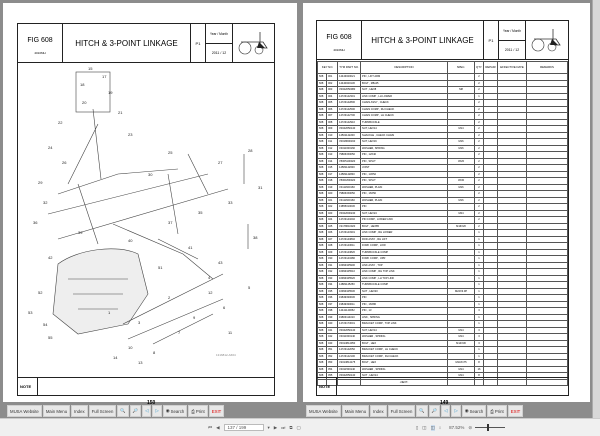 Image resolution: width=600 pixels, height=436 pixels. Describe the element at coordinates (230, 202) in the screenshot. I see `callout-number: 33` at that location.